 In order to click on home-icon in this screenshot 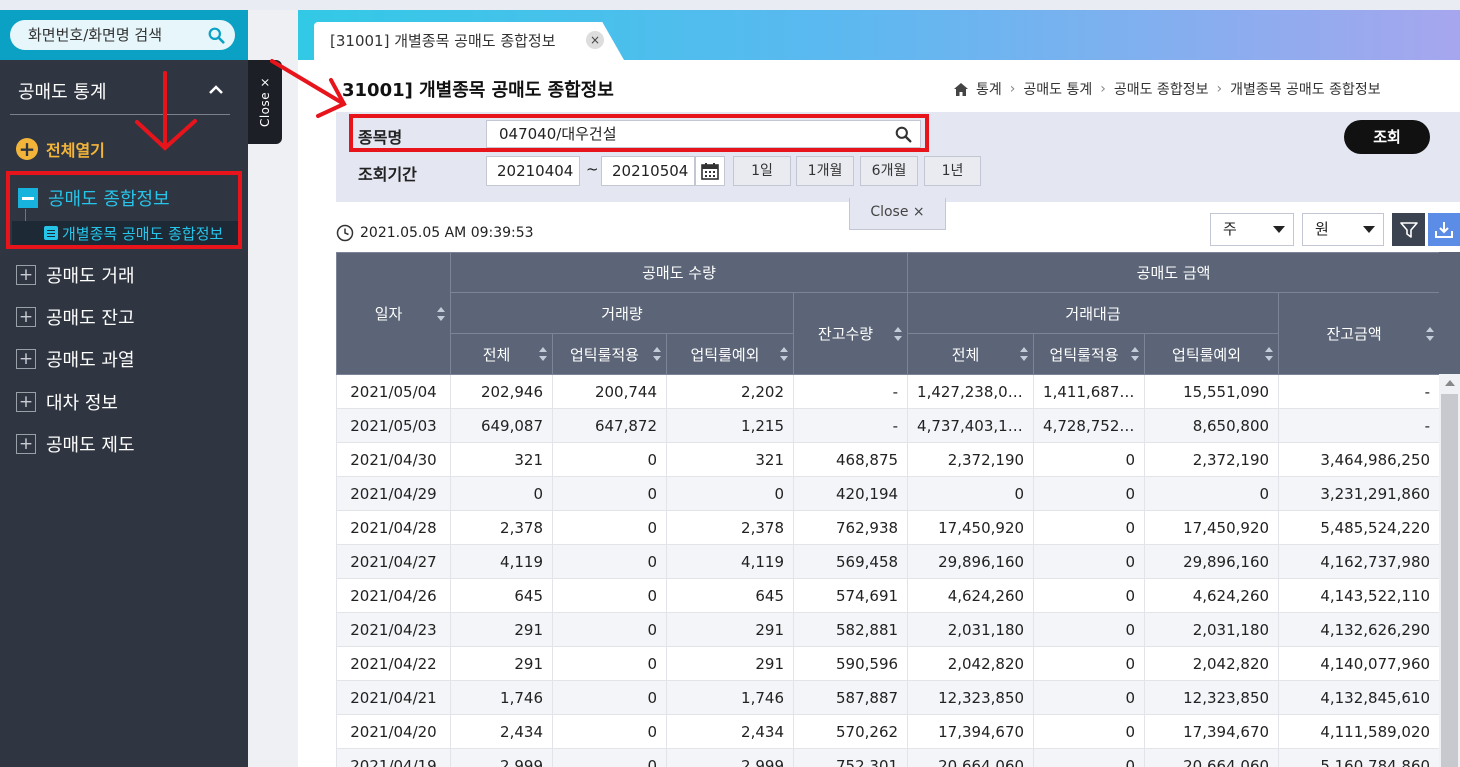, I will do `click(961, 89)`.